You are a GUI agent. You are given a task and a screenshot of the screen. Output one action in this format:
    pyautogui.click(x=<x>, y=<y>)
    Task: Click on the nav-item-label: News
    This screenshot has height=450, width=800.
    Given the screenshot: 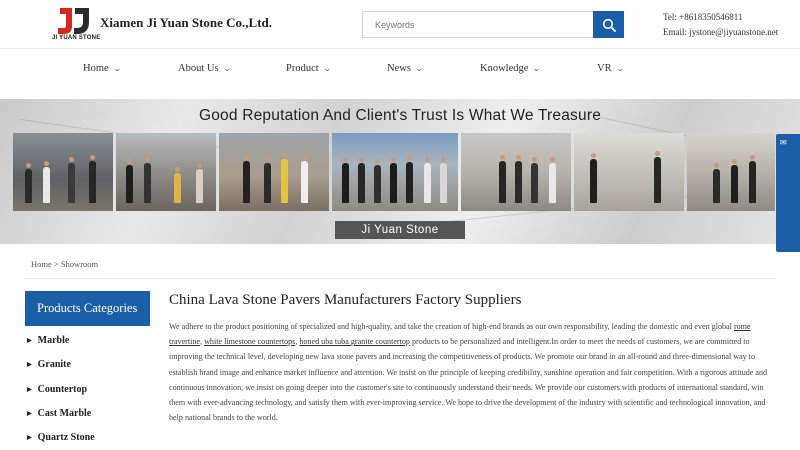 What is the action you would take?
    pyautogui.click(x=399, y=68)
    